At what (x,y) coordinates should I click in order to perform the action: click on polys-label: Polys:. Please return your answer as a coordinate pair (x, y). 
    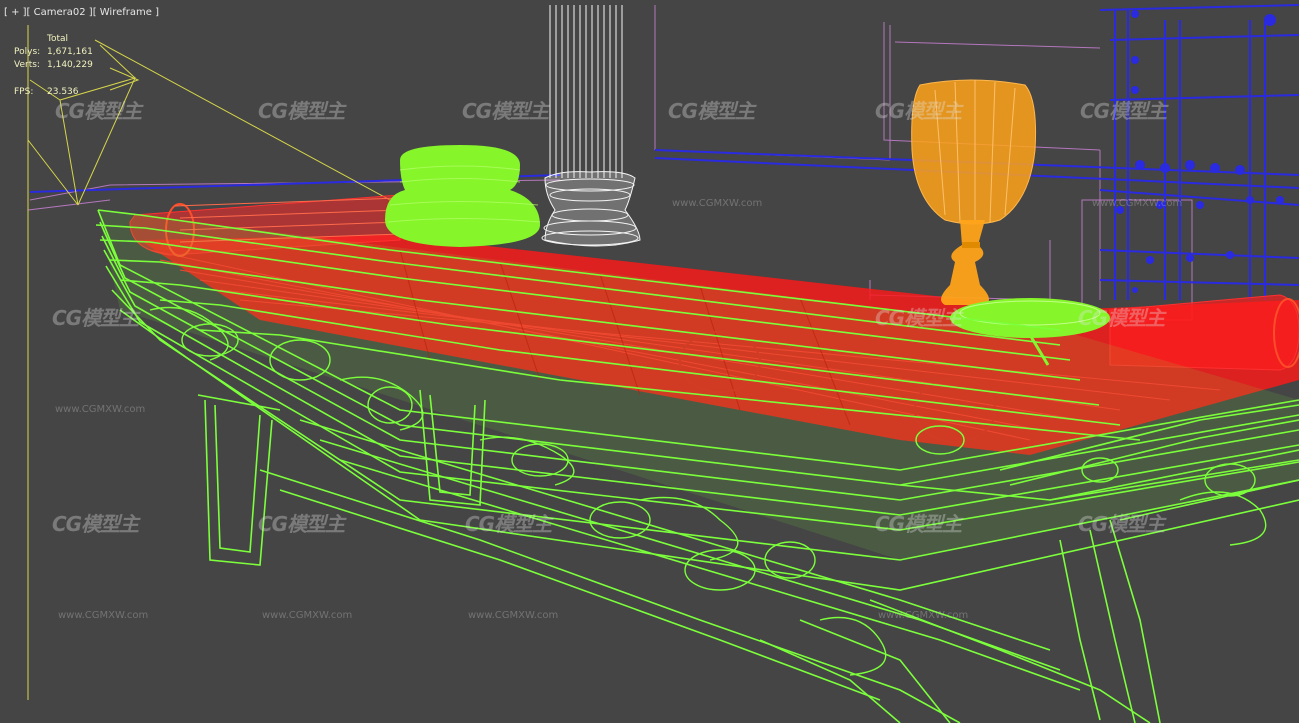
    Looking at the image, I should click on (27, 52).